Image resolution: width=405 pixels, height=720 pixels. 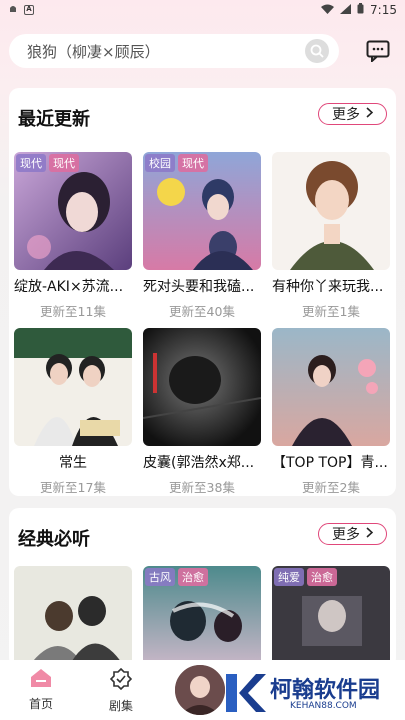 I want to click on tab-drama: 剧集, so click(x=121, y=690).